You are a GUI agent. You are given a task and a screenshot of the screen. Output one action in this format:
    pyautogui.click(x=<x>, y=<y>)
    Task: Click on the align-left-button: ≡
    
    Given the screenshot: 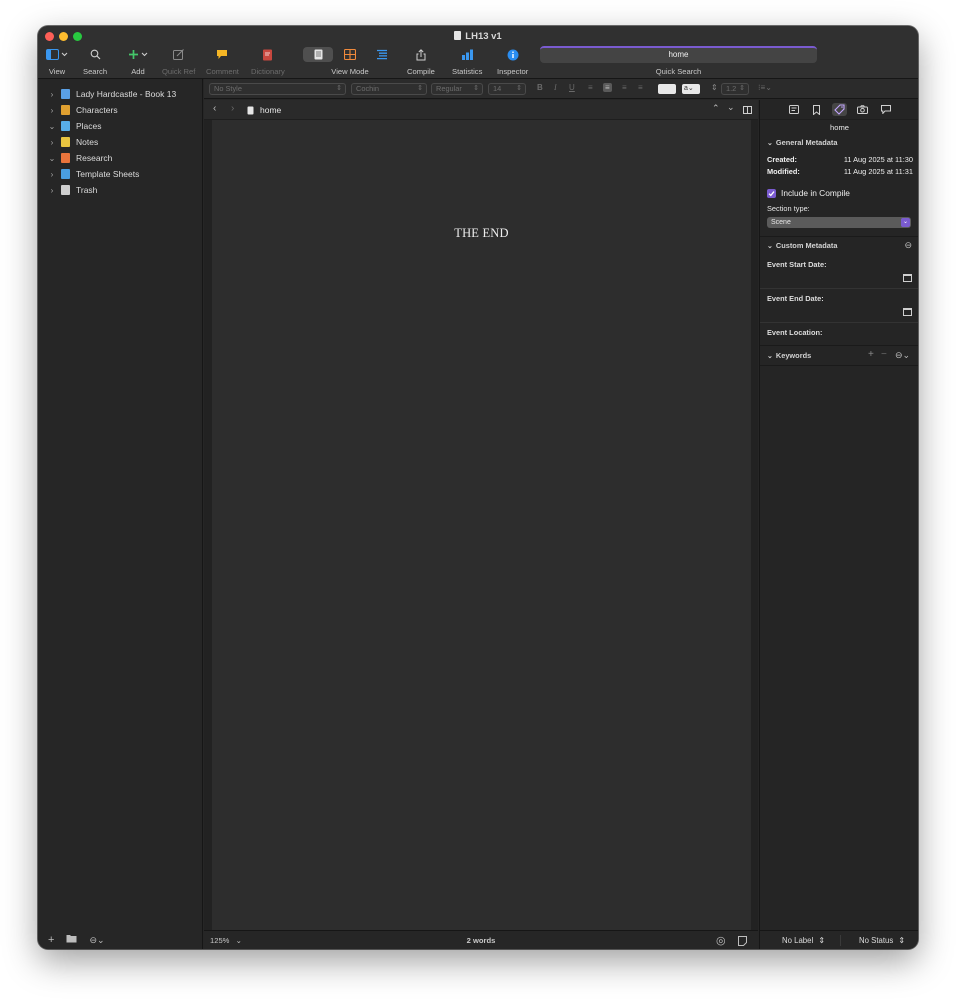 What is the action you would take?
    pyautogui.click(x=590, y=87)
    